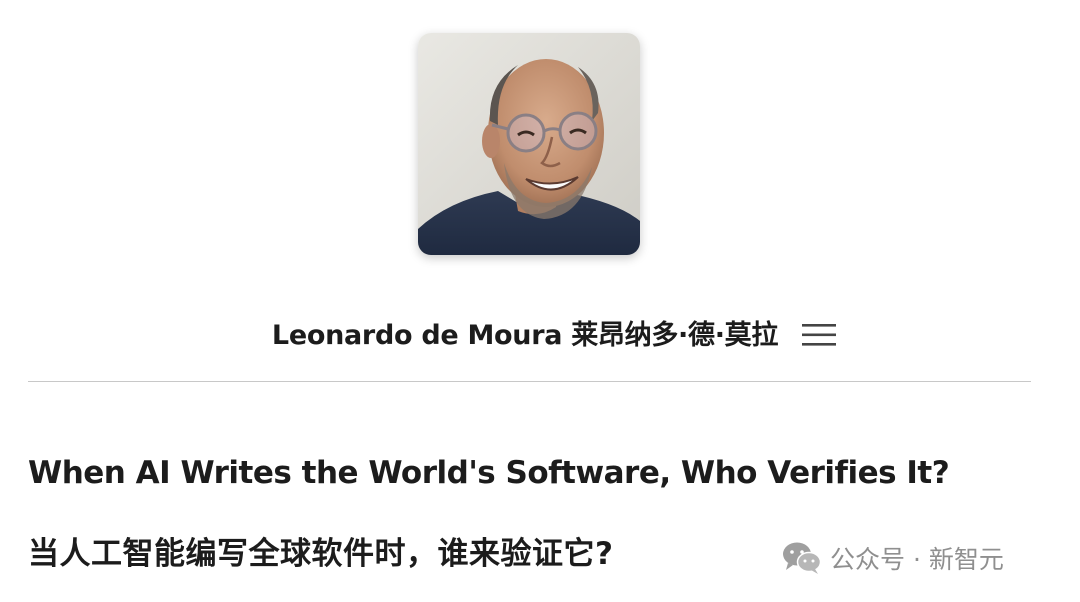 The image size is (1080, 602). I want to click on wechat-watermark: 公众号 · 新智元, so click(893, 558).